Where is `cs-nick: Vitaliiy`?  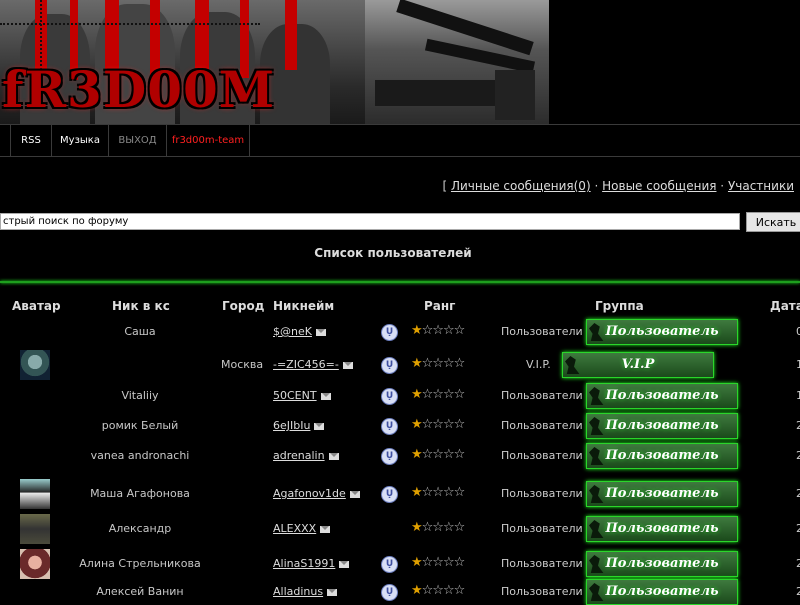 cs-nick: Vitaliiy is located at coordinates (140, 395).